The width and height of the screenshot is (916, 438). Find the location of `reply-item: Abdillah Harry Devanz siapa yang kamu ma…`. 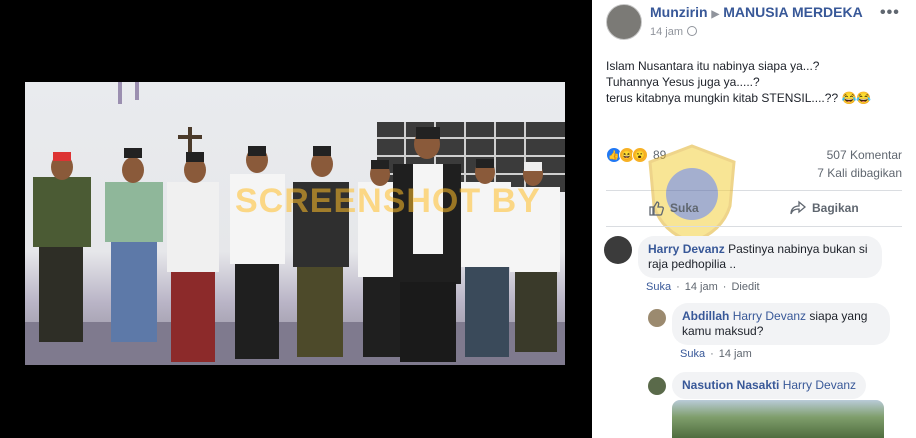

reply-item: Abdillah Harry Devanz siapa yang kamu ma… is located at coordinates (769, 324).